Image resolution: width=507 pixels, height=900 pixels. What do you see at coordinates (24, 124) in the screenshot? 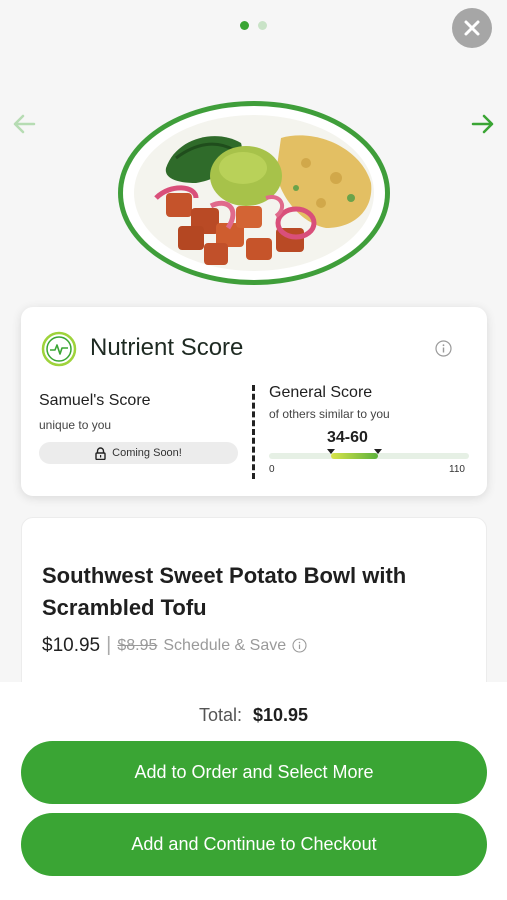
I see `arrow-left-icon` at bounding box center [24, 124].